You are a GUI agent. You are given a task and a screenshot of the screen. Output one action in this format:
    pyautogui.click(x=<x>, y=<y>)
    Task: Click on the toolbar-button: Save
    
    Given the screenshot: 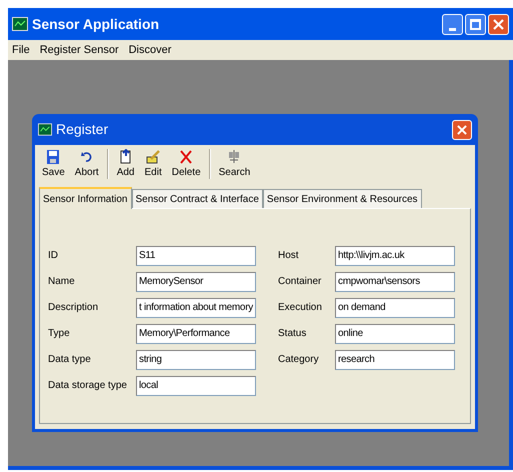 What is the action you would take?
    pyautogui.click(x=53, y=164)
    